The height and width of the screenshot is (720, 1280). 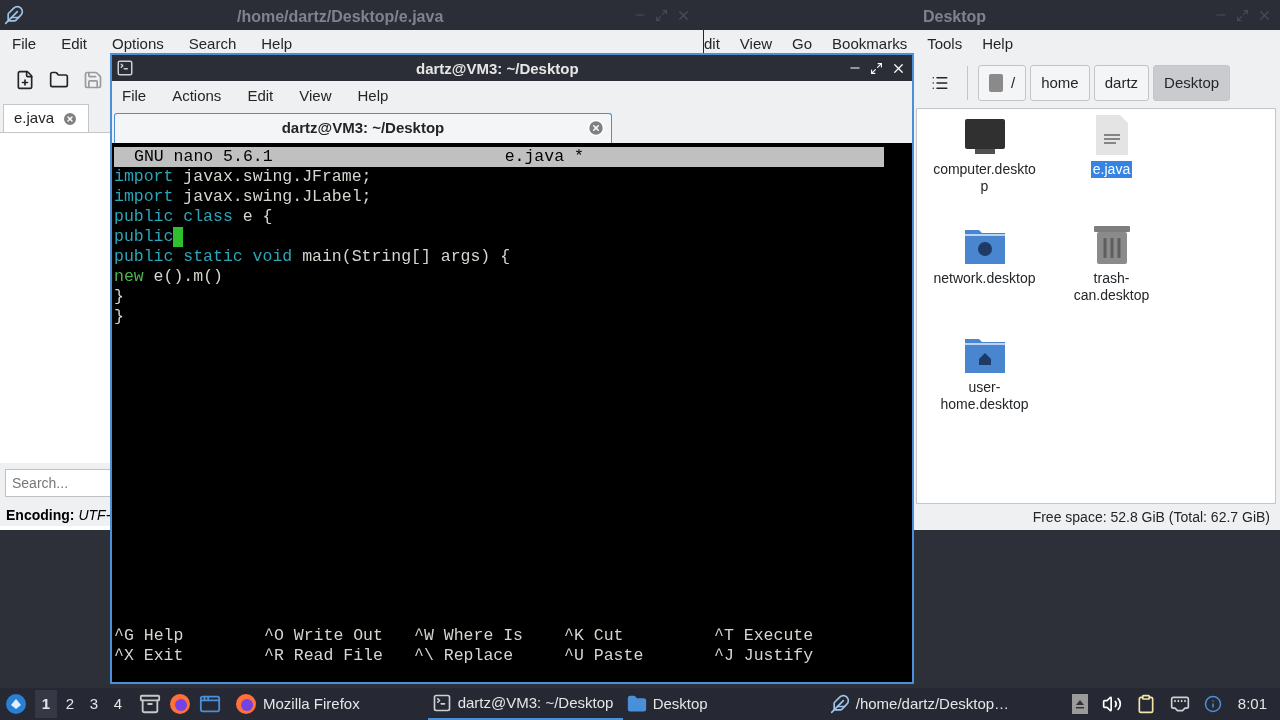 I want to click on eject-icon, so click(x=1079, y=704).